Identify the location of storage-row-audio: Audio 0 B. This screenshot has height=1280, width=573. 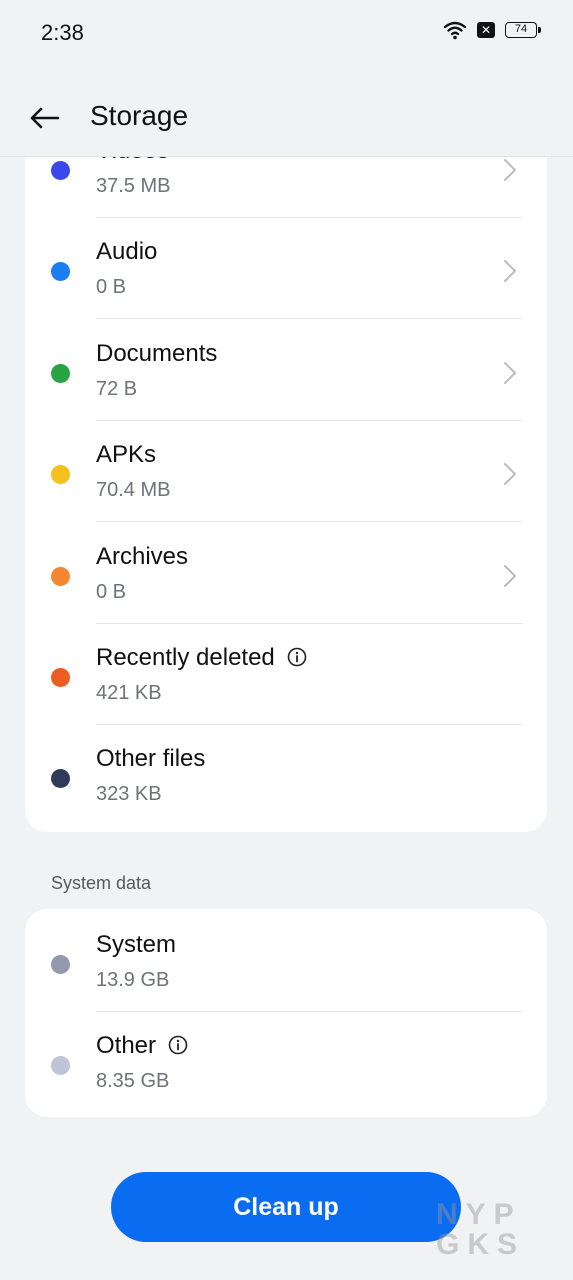
(286, 269).